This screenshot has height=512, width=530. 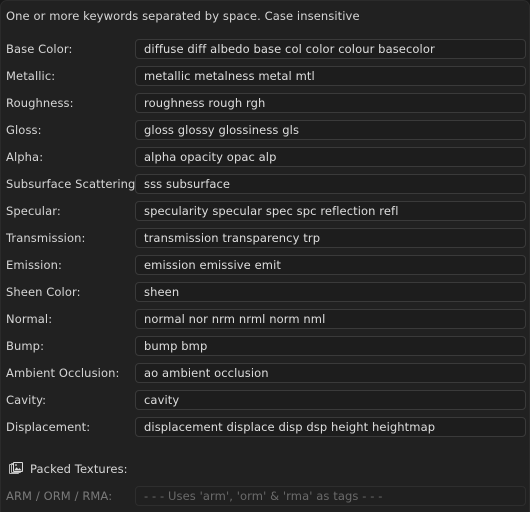 What do you see at coordinates (330, 130) in the screenshot?
I see `keyword-input: gloss glossy glossiness gls` at bounding box center [330, 130].